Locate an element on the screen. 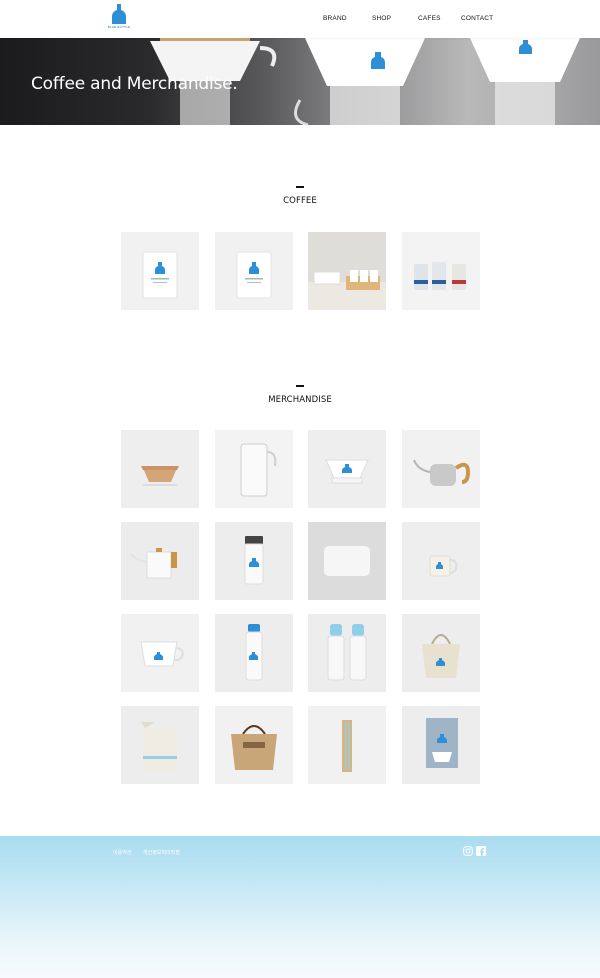  hero-title: Coffee and Merchandise. is located at coordinates (134, 84).